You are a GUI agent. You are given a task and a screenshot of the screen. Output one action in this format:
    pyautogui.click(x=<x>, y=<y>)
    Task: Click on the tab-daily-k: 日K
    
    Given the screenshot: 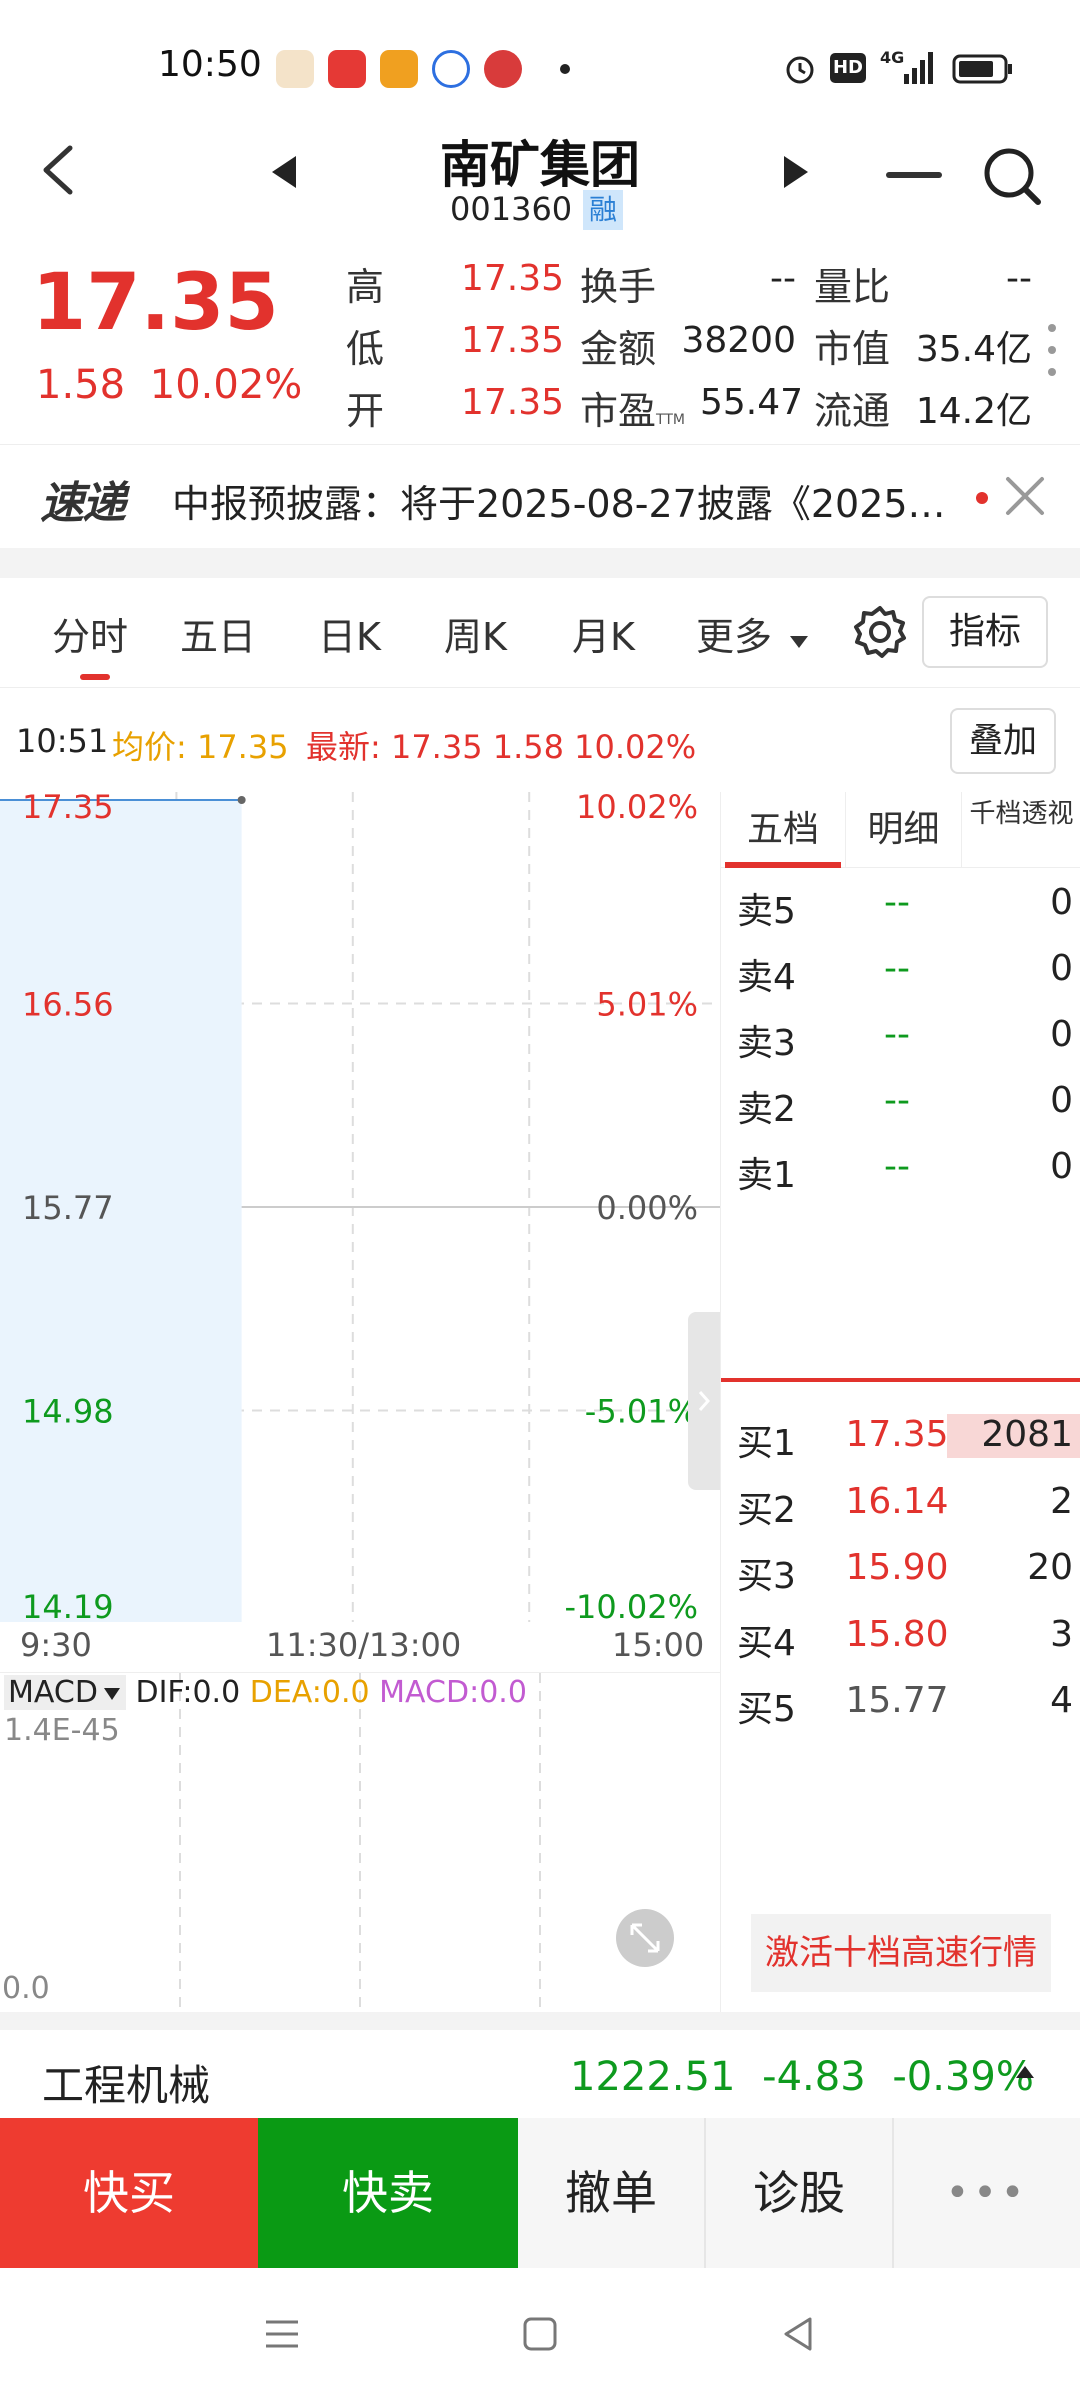 What is the action you would take?
    pyautogui.click(x=349, y=633)
    